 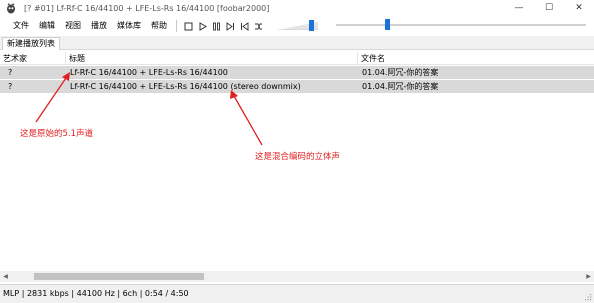 What do you see at coordinates (588, 276) in the screenshot?
I see `scroll-right-icon: ▶` at bounding box center [588, 276].